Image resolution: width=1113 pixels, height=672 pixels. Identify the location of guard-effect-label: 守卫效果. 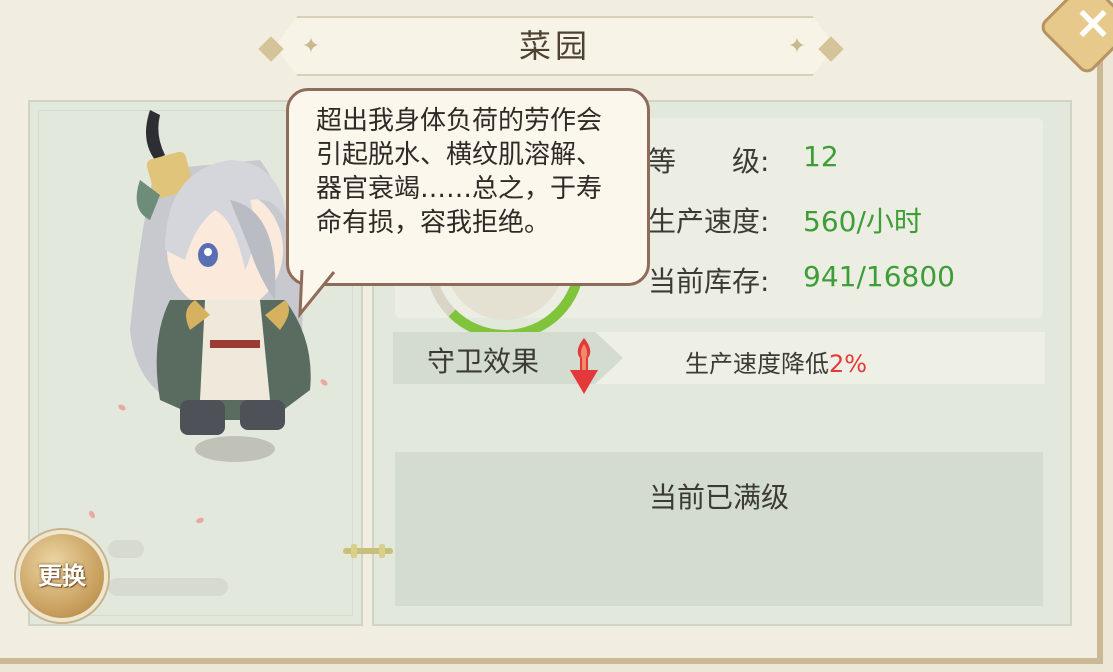
(483, 361).